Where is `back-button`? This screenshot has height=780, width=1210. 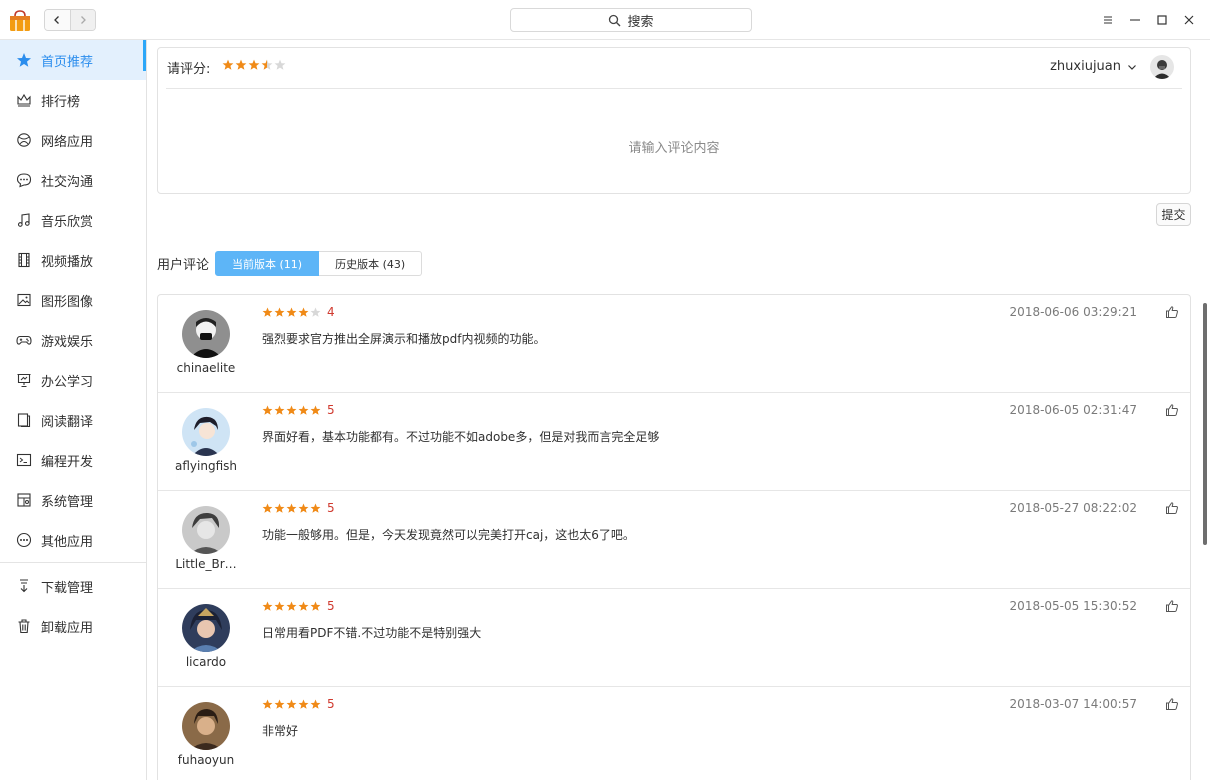
back-button is located at coordinates (57, 20).